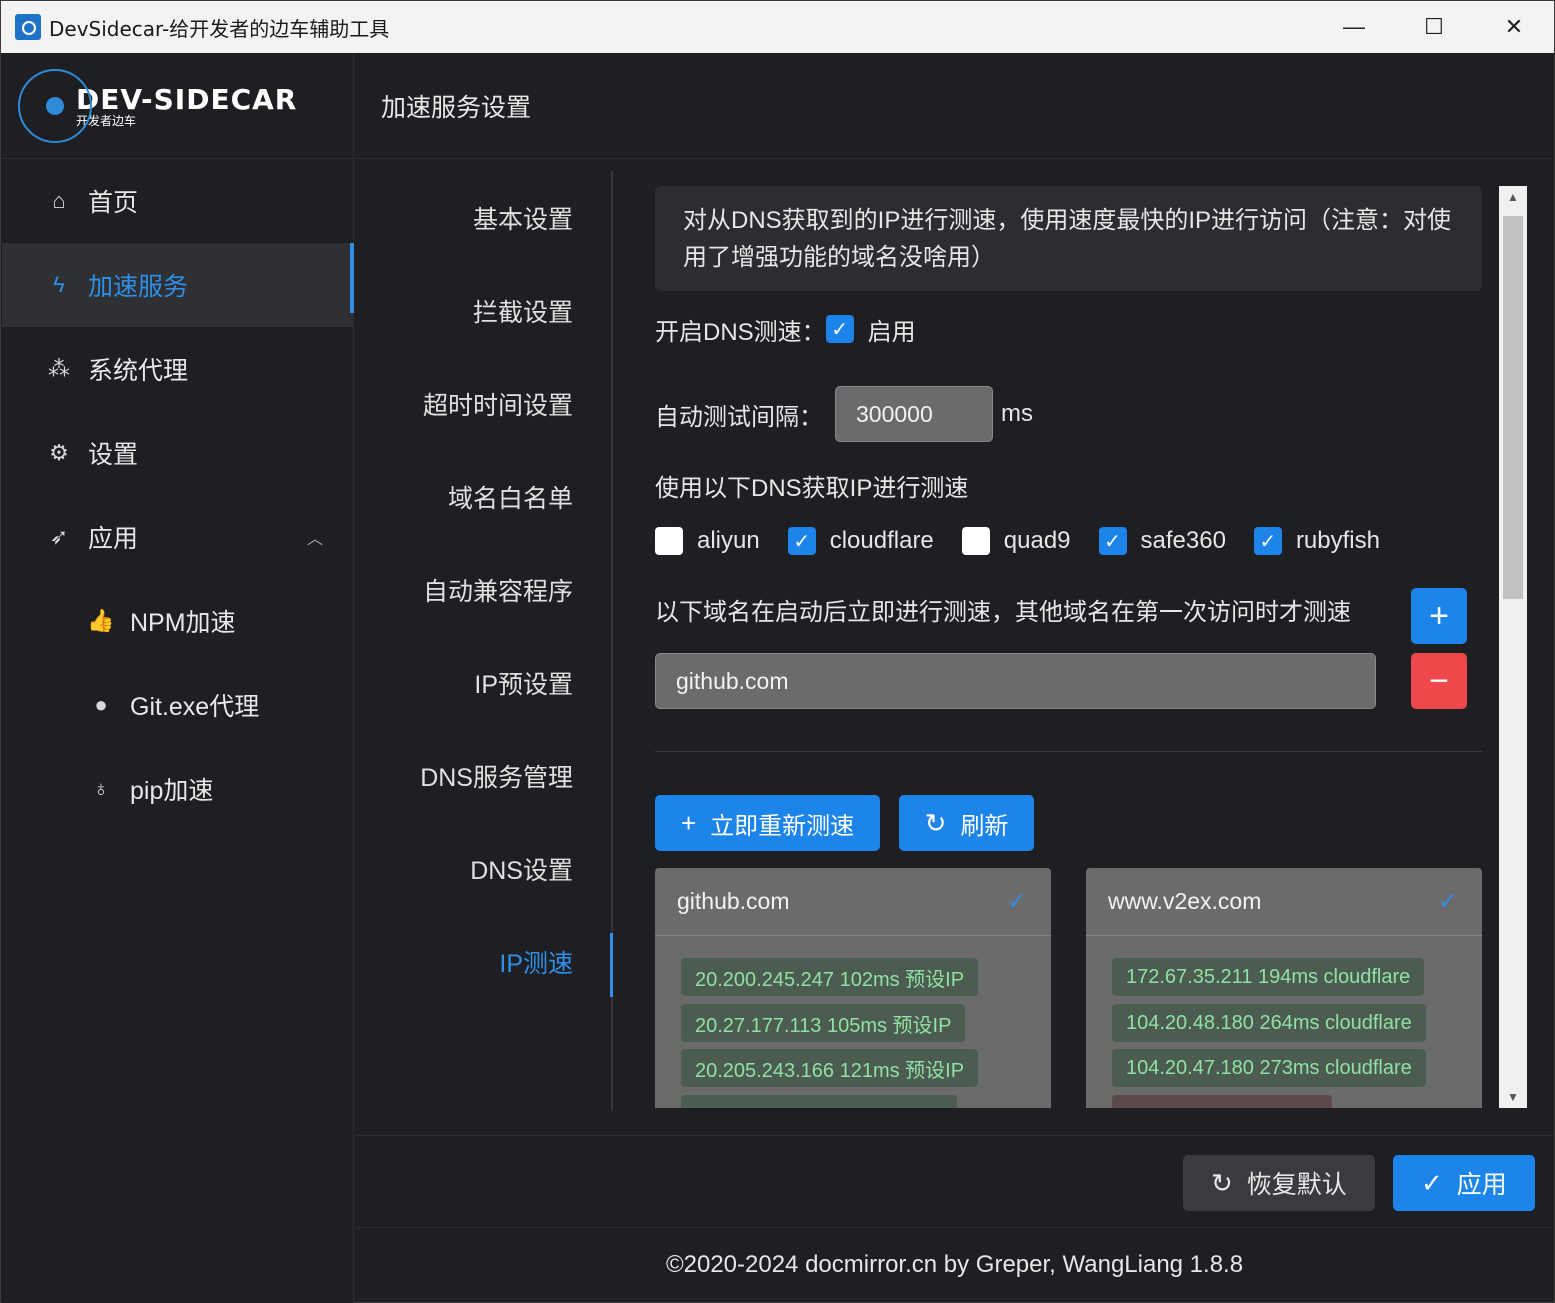 This screenshot has width=1555, height=1303. Describe the element at coordinates (1003, 612) in the screenshot. I see `domains-label: 以下域名在启动后立即进行测速，其他域名在第一次访问时才测速` at that location.